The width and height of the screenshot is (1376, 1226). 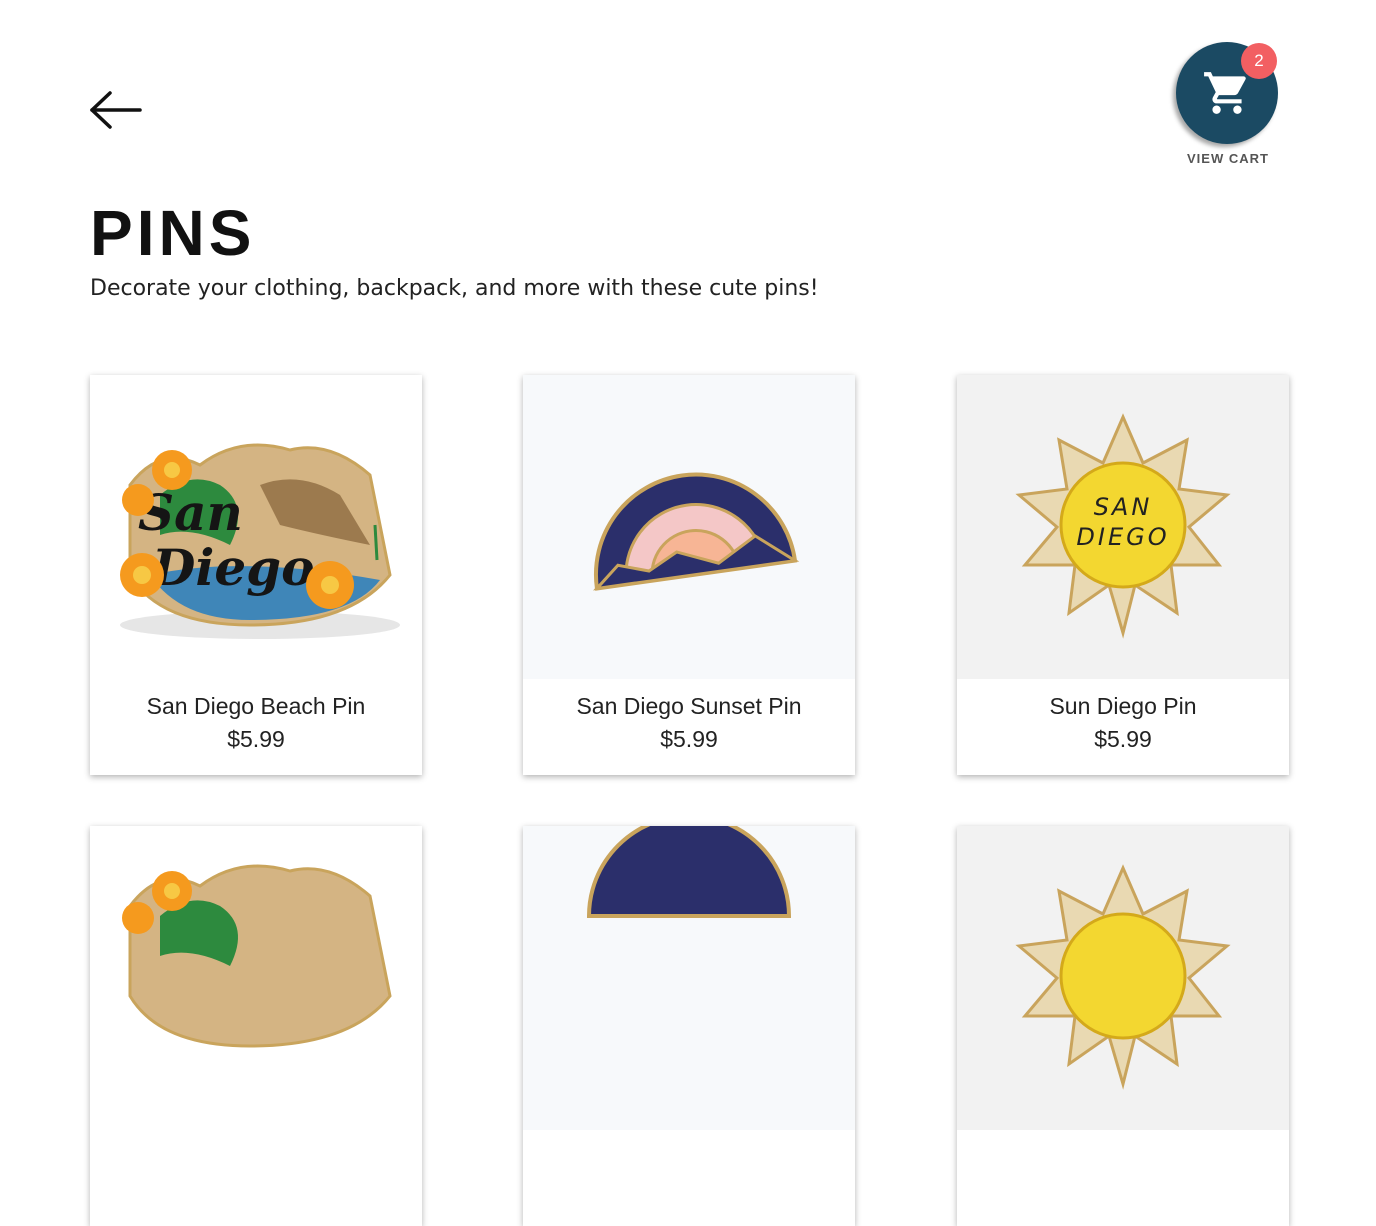 I want to click on product-card: San Diego San Diego Beach Pin $5.99, so click(x=256, y=575).